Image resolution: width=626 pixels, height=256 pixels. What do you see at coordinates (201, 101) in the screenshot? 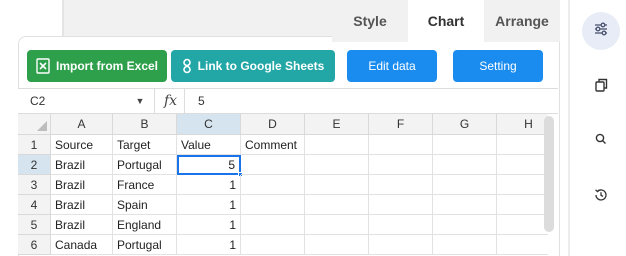
I see `formula-input: 5` at bounding box center [201, 101].